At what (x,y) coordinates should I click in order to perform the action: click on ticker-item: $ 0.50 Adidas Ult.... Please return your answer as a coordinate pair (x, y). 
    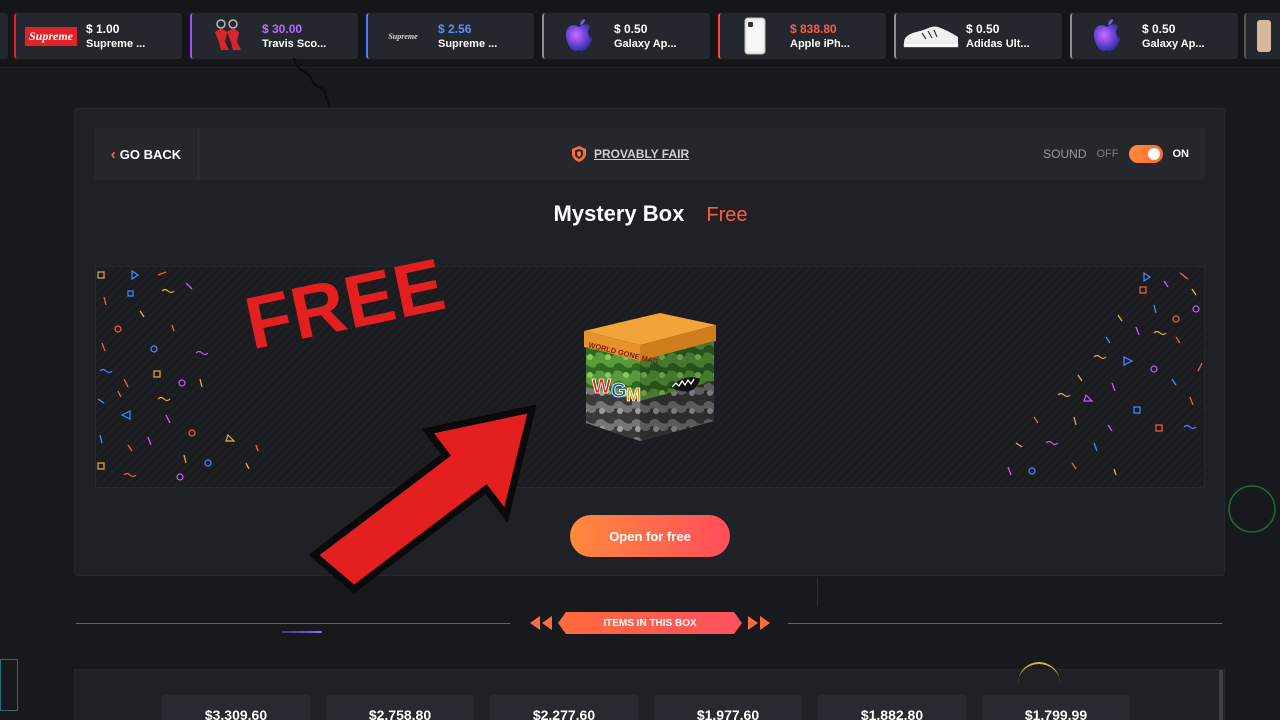
    Looking at the image, I should click on (978, 36).